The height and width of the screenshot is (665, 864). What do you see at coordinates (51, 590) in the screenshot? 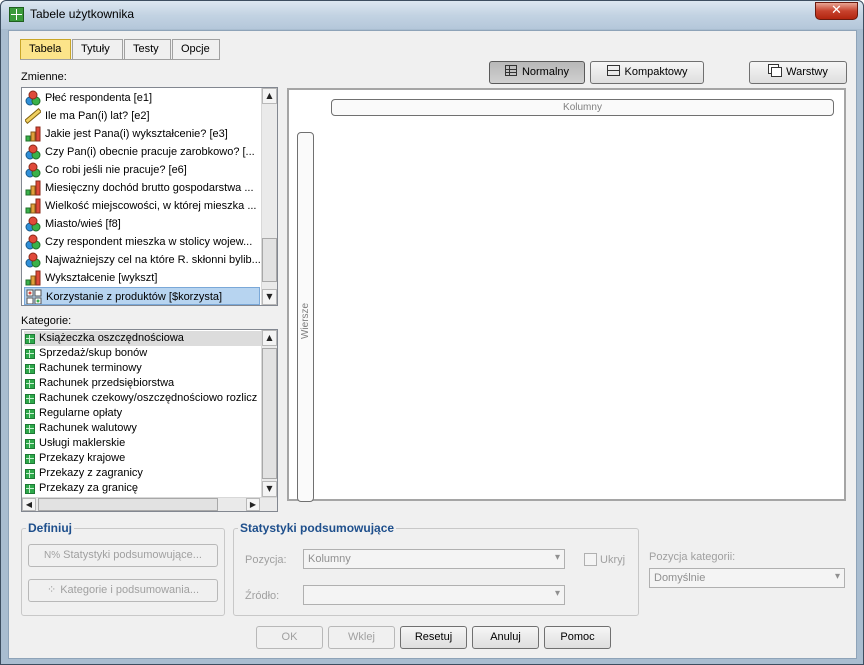
I see `categories-icon: ⁘` at bounding box center [51, 590].